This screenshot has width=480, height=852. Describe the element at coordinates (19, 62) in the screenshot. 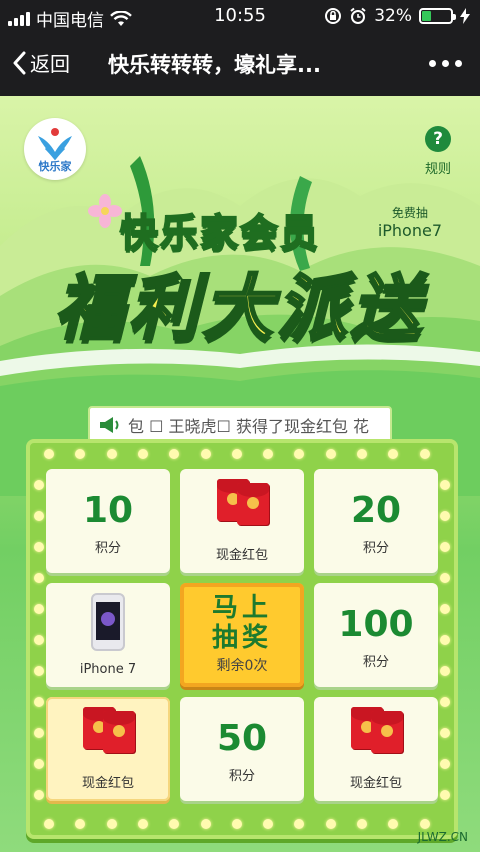

I see `chevron-left-icon` at that location.